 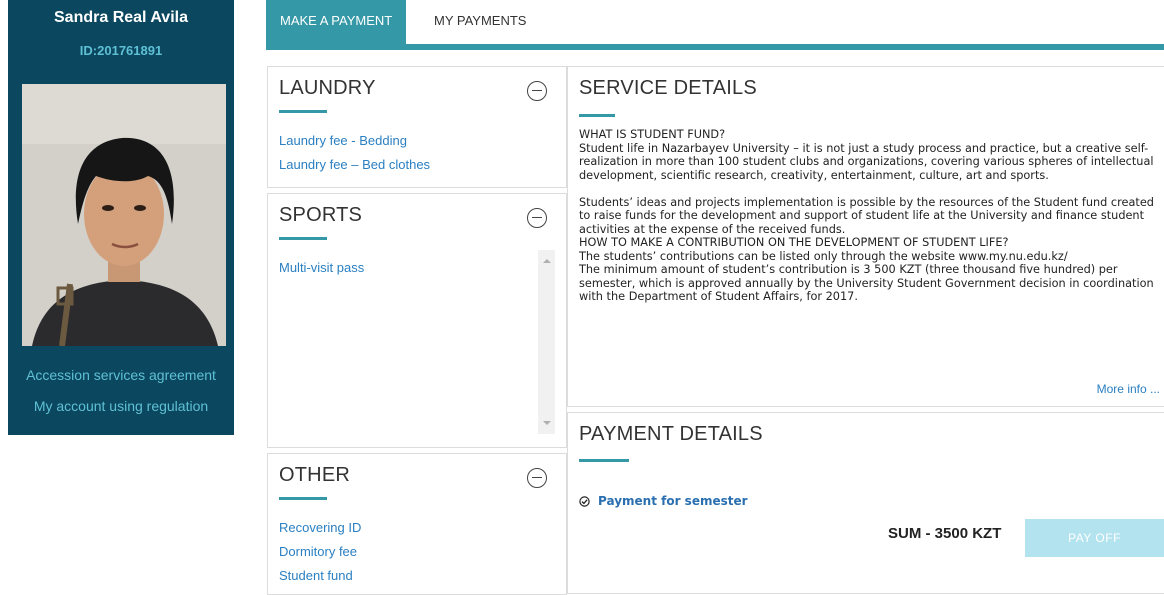 I want to click on laundry-fee-bedding-link: Laundry fee - Bedding, so click(x=343, y=140).